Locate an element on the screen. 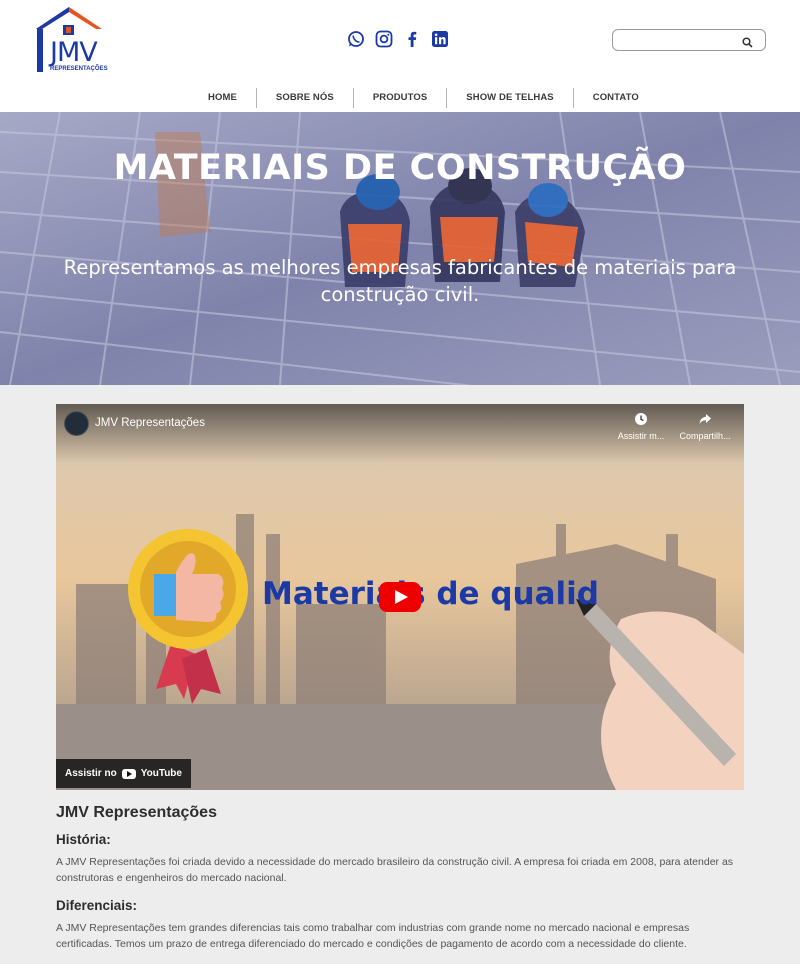 The width and height of the screenshot is (800, 964). jmv-logo: JMV REPRESENTAÇÕES is located at coordinates (71, 40).